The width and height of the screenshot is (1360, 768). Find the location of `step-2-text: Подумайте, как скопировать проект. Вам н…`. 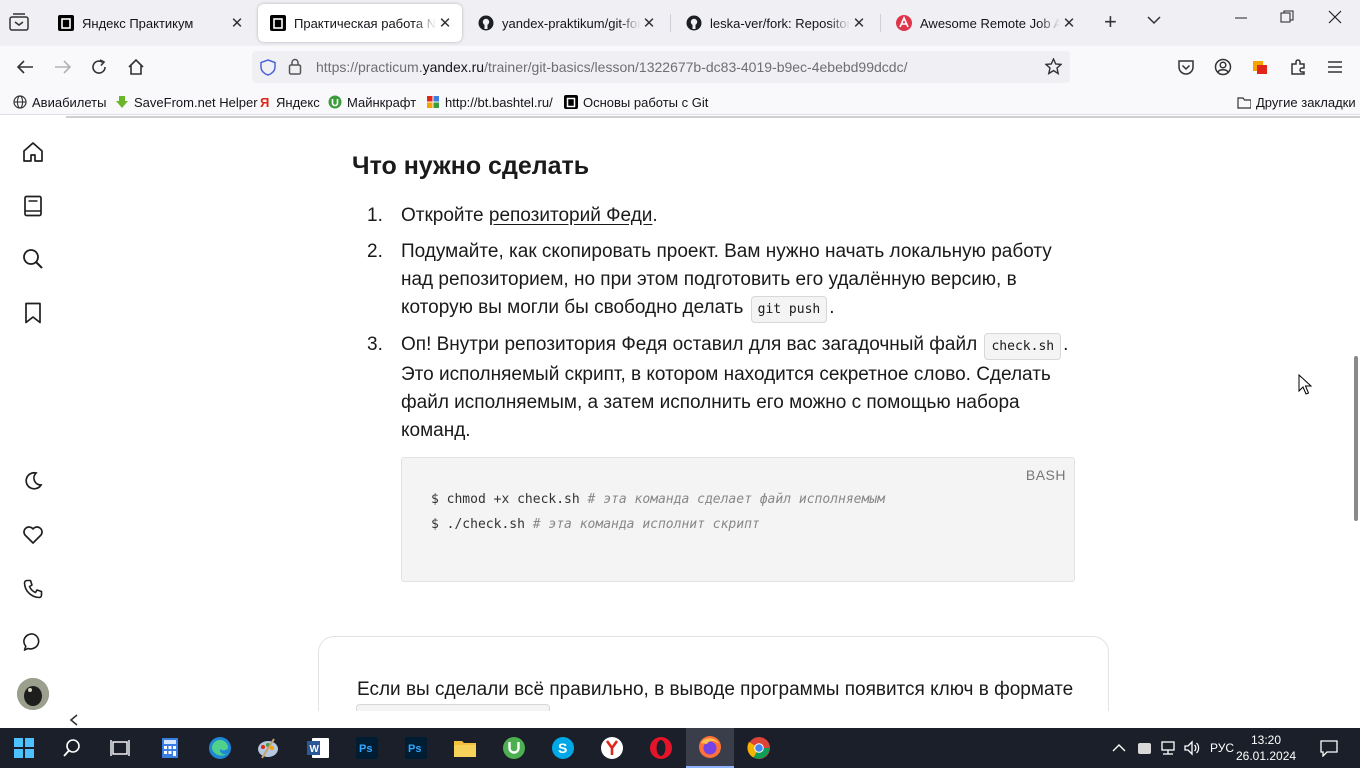

step-2-text: Подумайте, как скопировать проект. Вам н… is located at coordinates (737, 281).